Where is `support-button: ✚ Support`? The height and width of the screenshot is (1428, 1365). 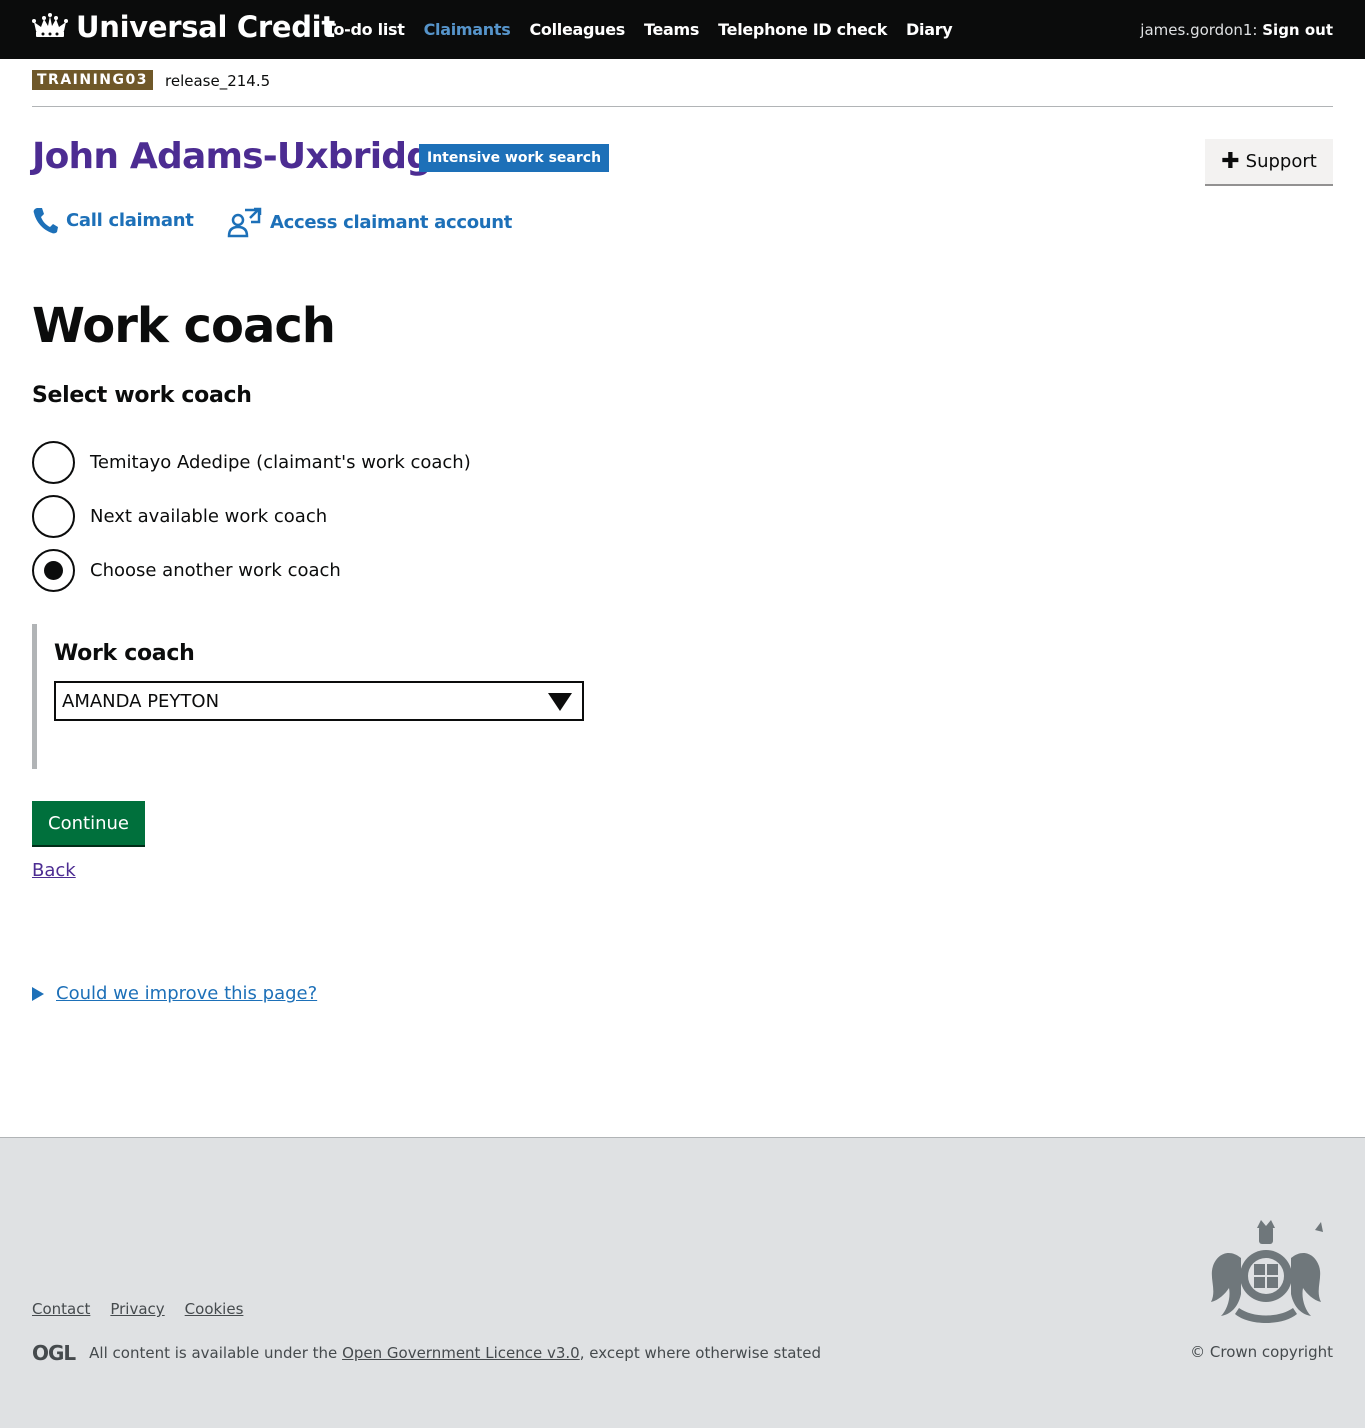
support-button: ✚ Support is located at coordinates (1269, 161).